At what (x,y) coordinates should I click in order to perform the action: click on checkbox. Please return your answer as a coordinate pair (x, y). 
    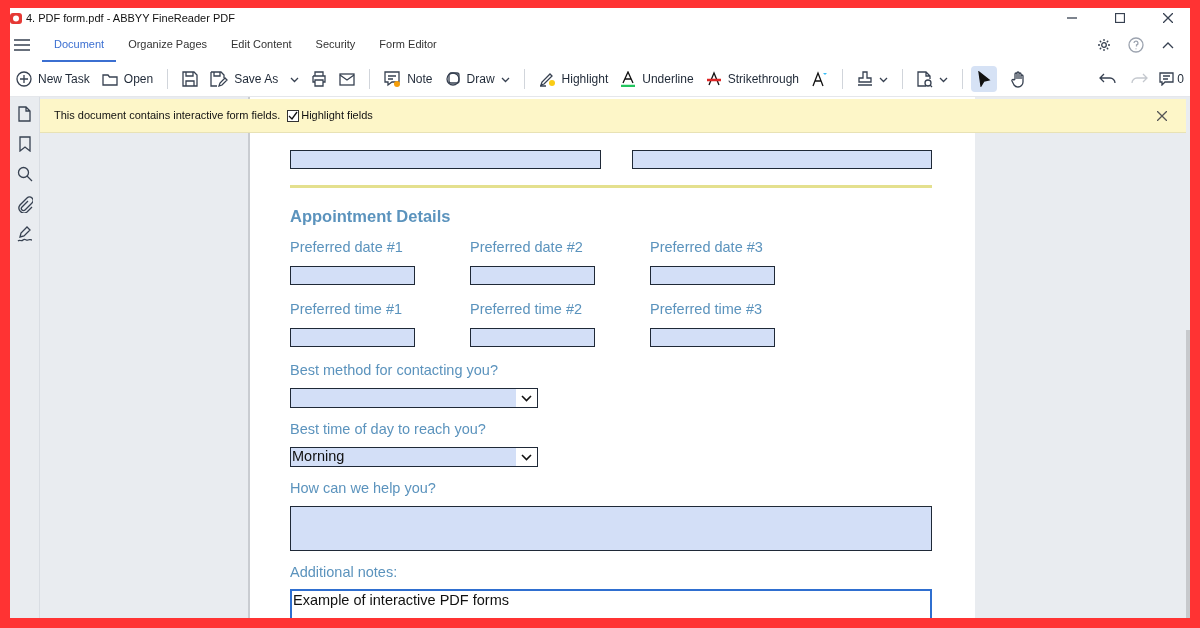
    Looking at the image, I should click on (293, 115).